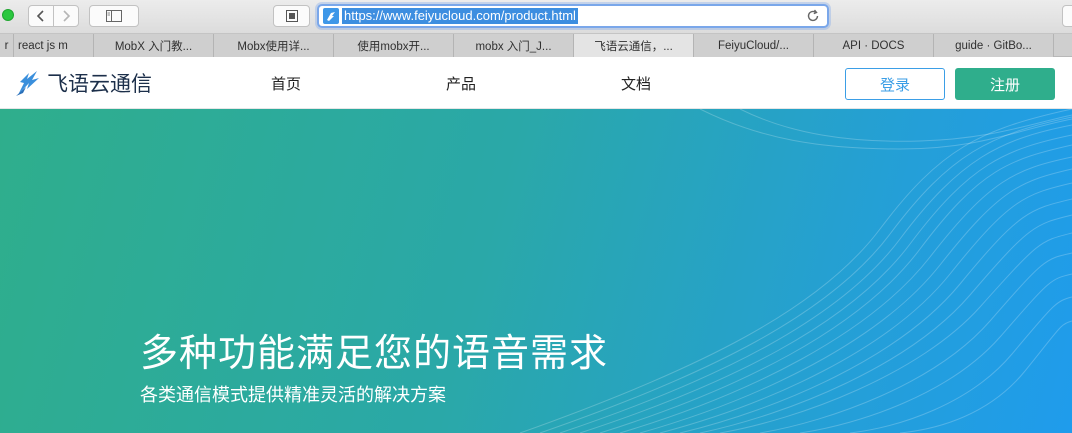 The width and height of the screenshot is (1072, 433). I want to click on tab: r, so click(7, 45).